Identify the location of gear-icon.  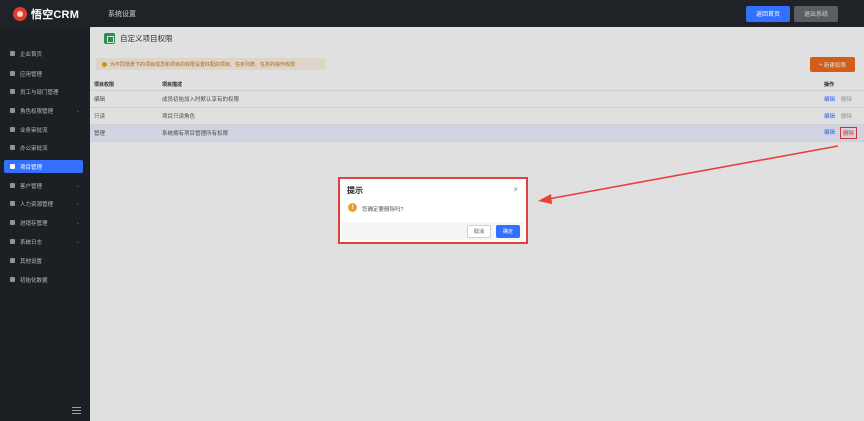
(12, 260).